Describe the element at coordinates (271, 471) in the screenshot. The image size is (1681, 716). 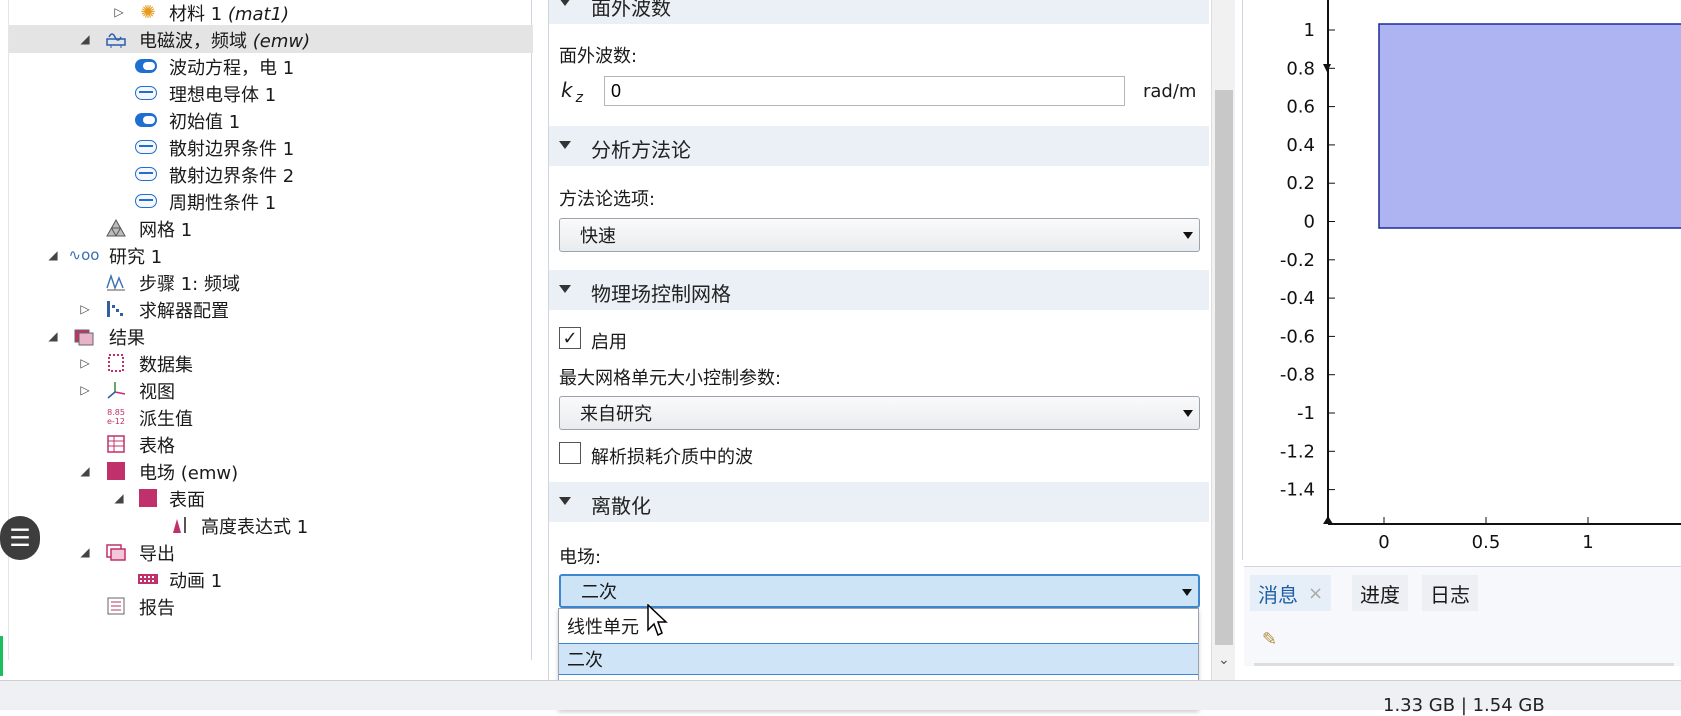
I see `tree-item-efield-plot: ◢ 电场 (emw)` at that location.